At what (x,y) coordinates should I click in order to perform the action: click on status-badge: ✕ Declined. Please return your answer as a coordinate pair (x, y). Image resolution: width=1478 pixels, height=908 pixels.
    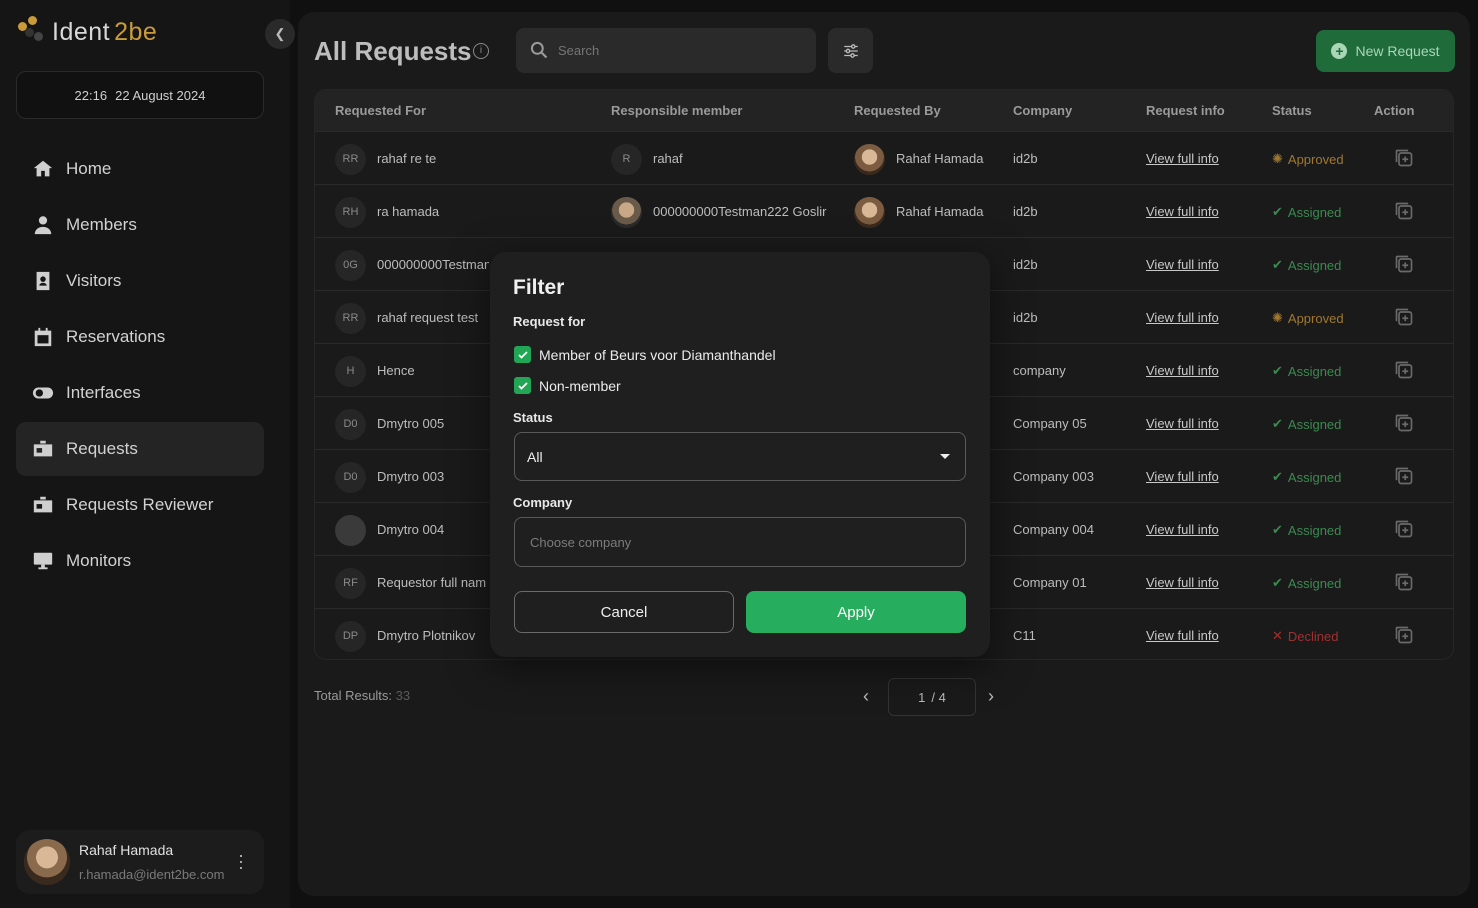
    Looking at the image, I should click on (1305, 636).